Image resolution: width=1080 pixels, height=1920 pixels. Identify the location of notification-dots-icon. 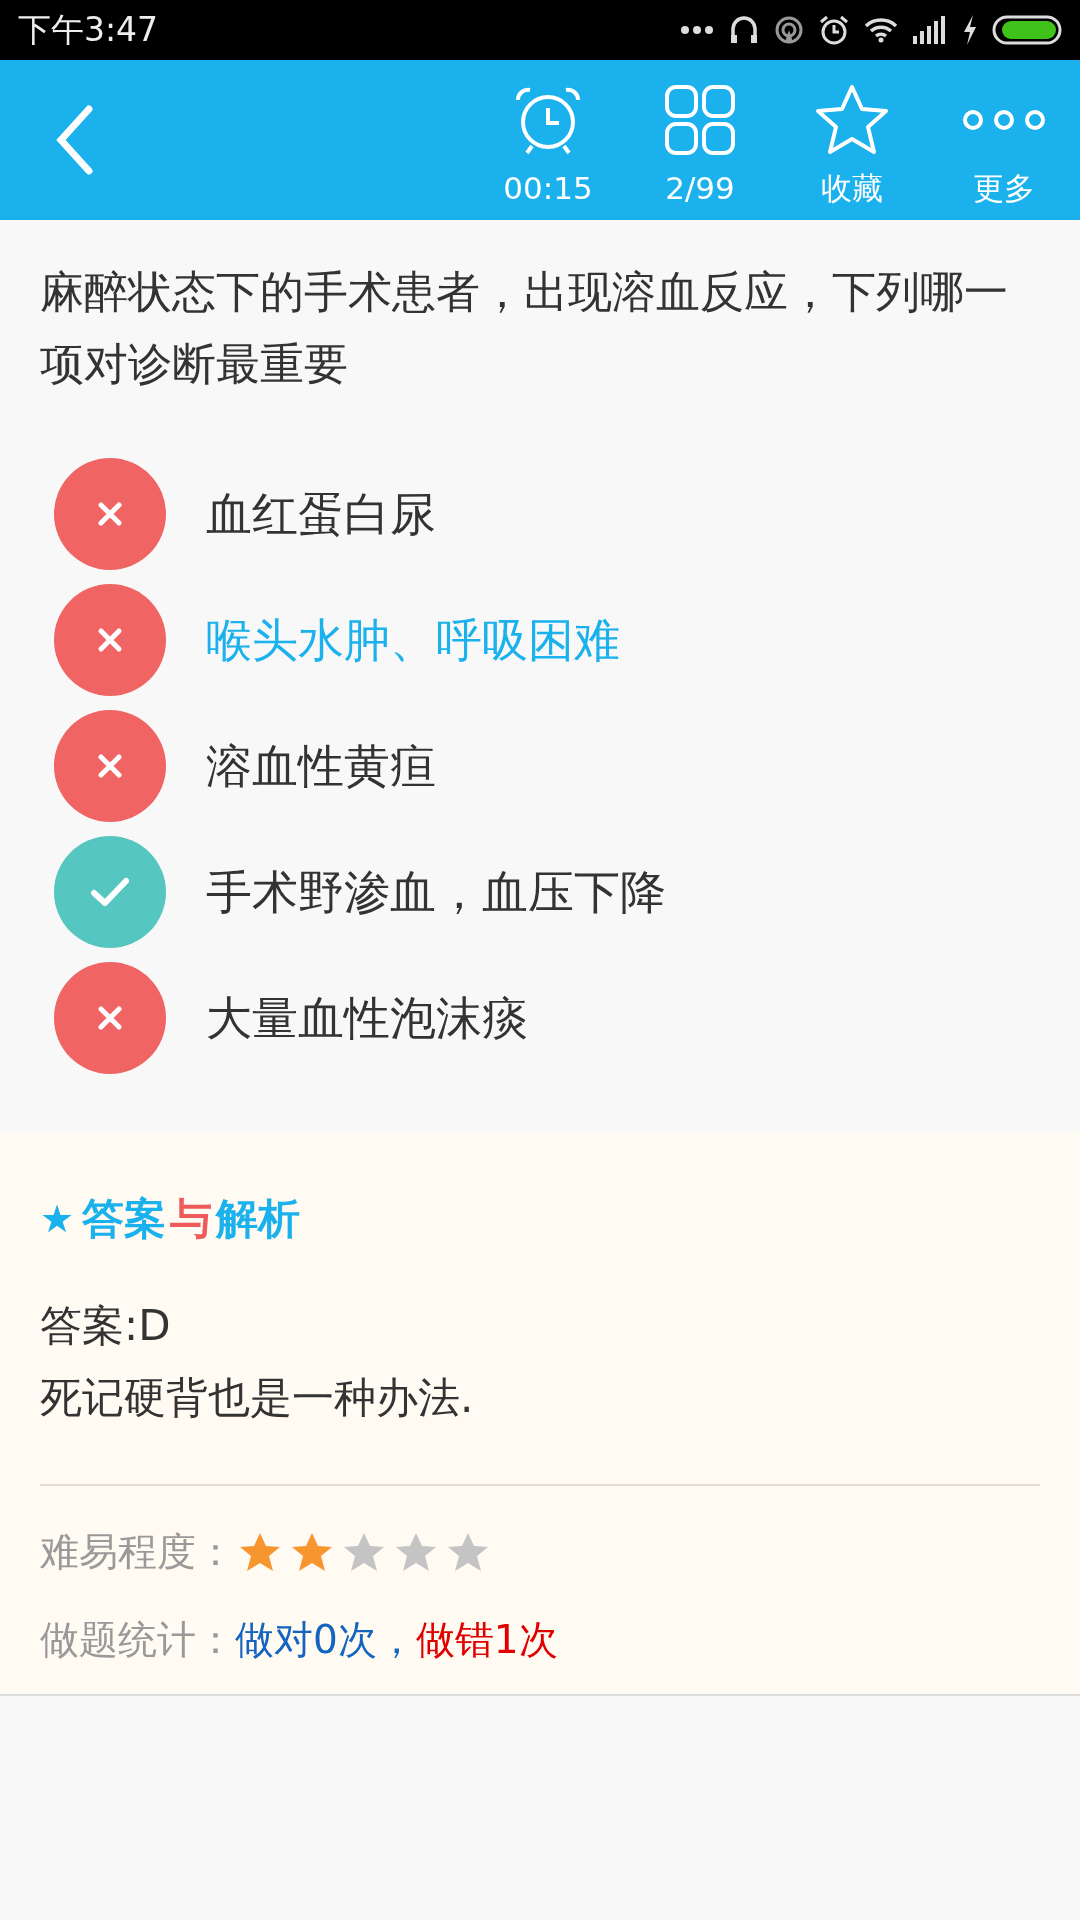
(697, 30).